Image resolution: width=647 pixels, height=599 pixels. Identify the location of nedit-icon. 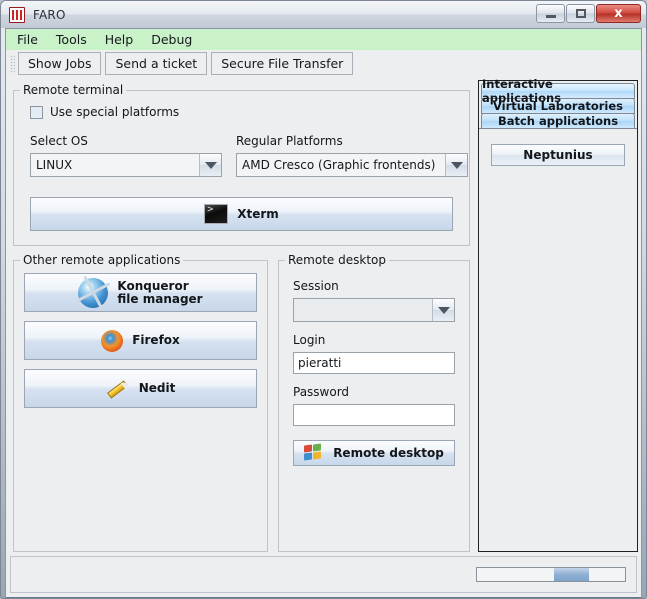
(118, 389).